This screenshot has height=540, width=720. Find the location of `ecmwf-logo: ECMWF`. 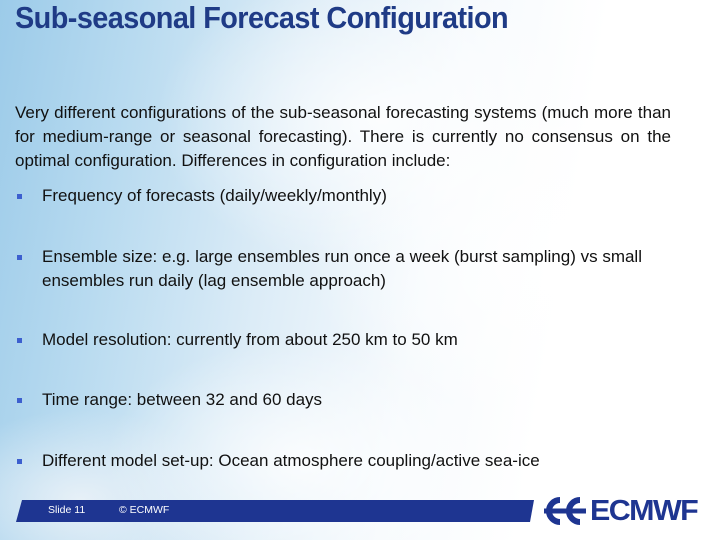

ecmwf-logo: ECMWF is located at coordinates (619, 511).